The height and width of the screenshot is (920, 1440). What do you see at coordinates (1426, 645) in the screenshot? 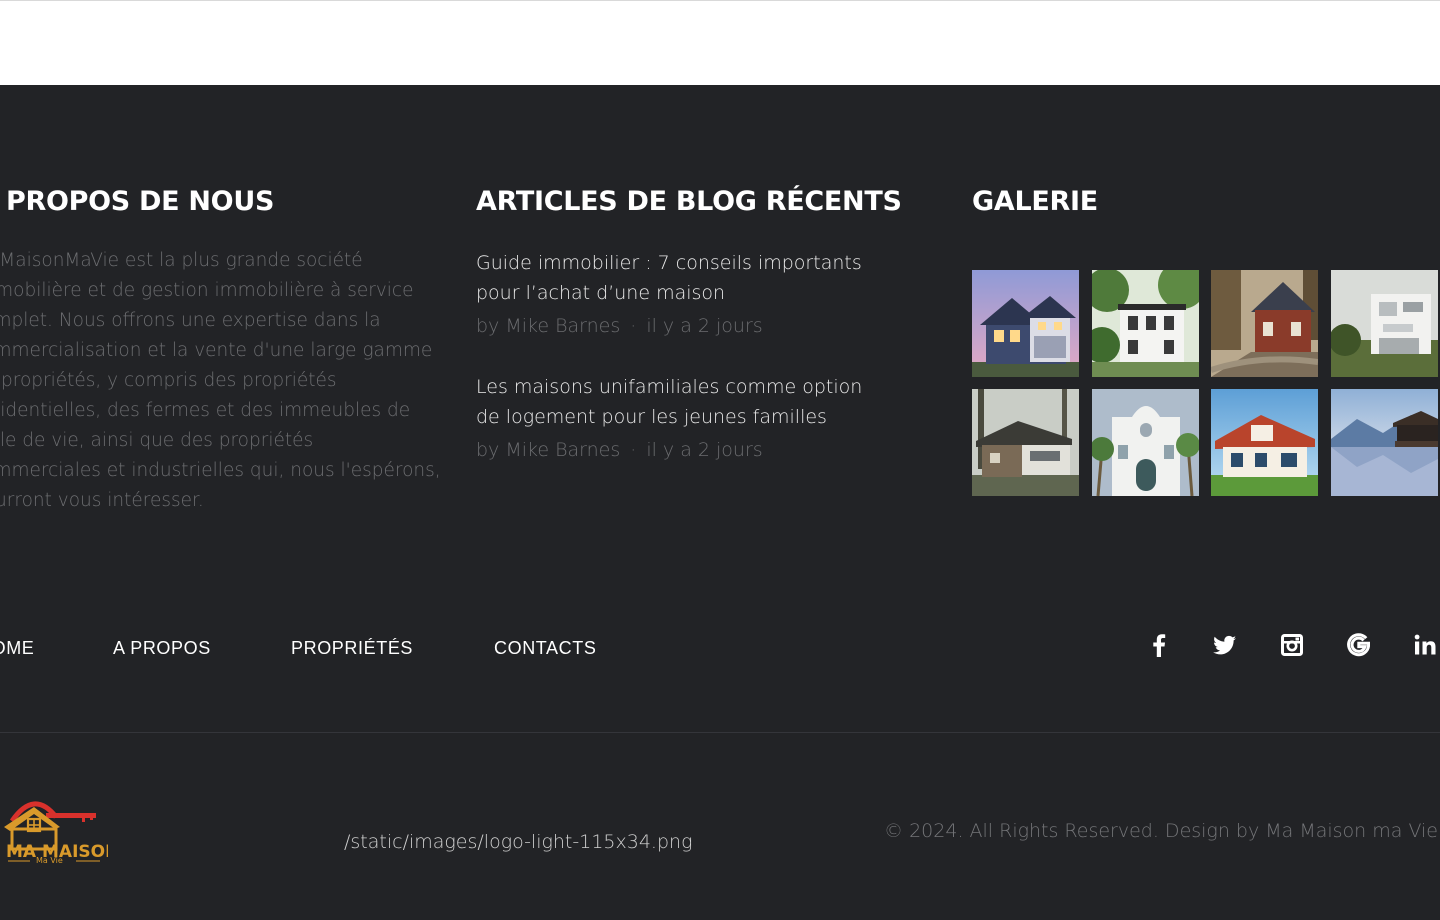
I see `linkedin-icon` at bounding box center [1426, 645].